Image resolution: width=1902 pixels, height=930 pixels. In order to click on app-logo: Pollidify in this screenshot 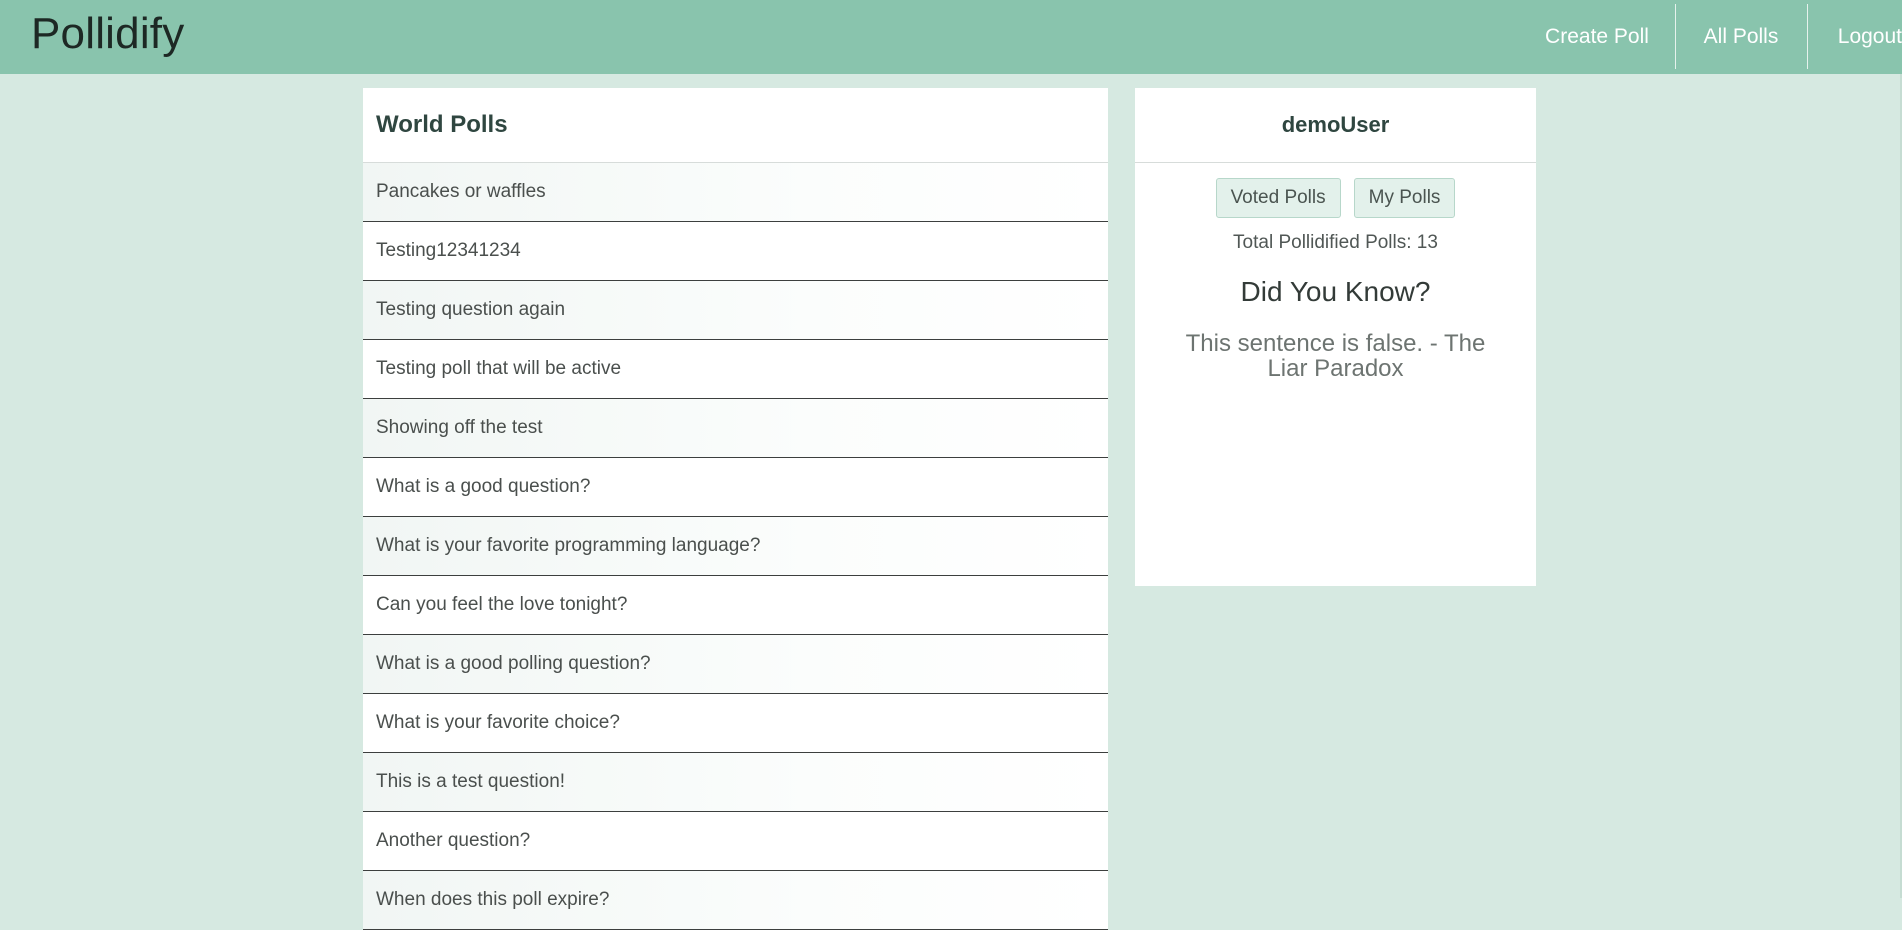, I will do `click(107, 34)`.